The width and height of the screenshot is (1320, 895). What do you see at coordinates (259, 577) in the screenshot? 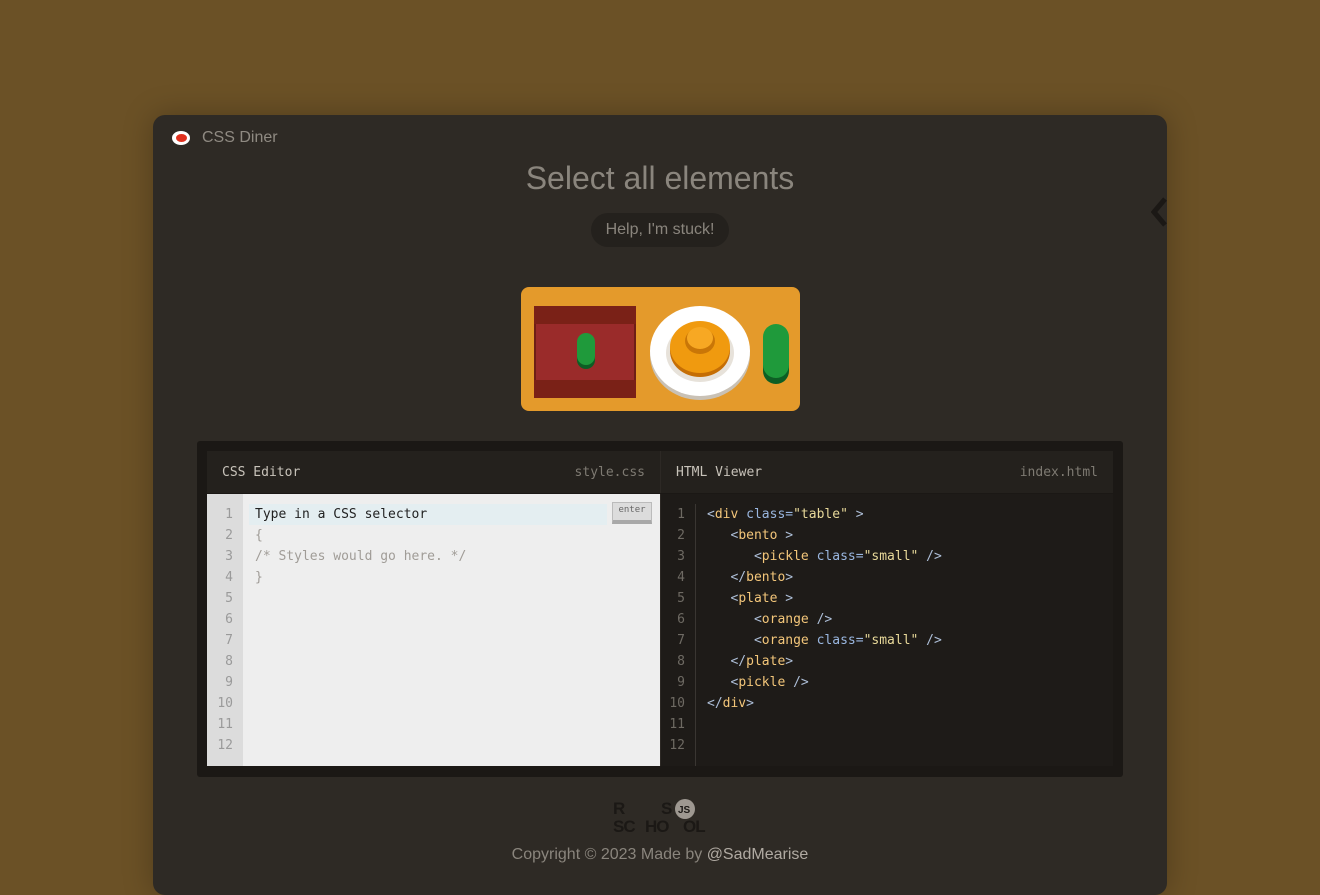
I see `css-code-line: }` at bounding box center [259, 577].